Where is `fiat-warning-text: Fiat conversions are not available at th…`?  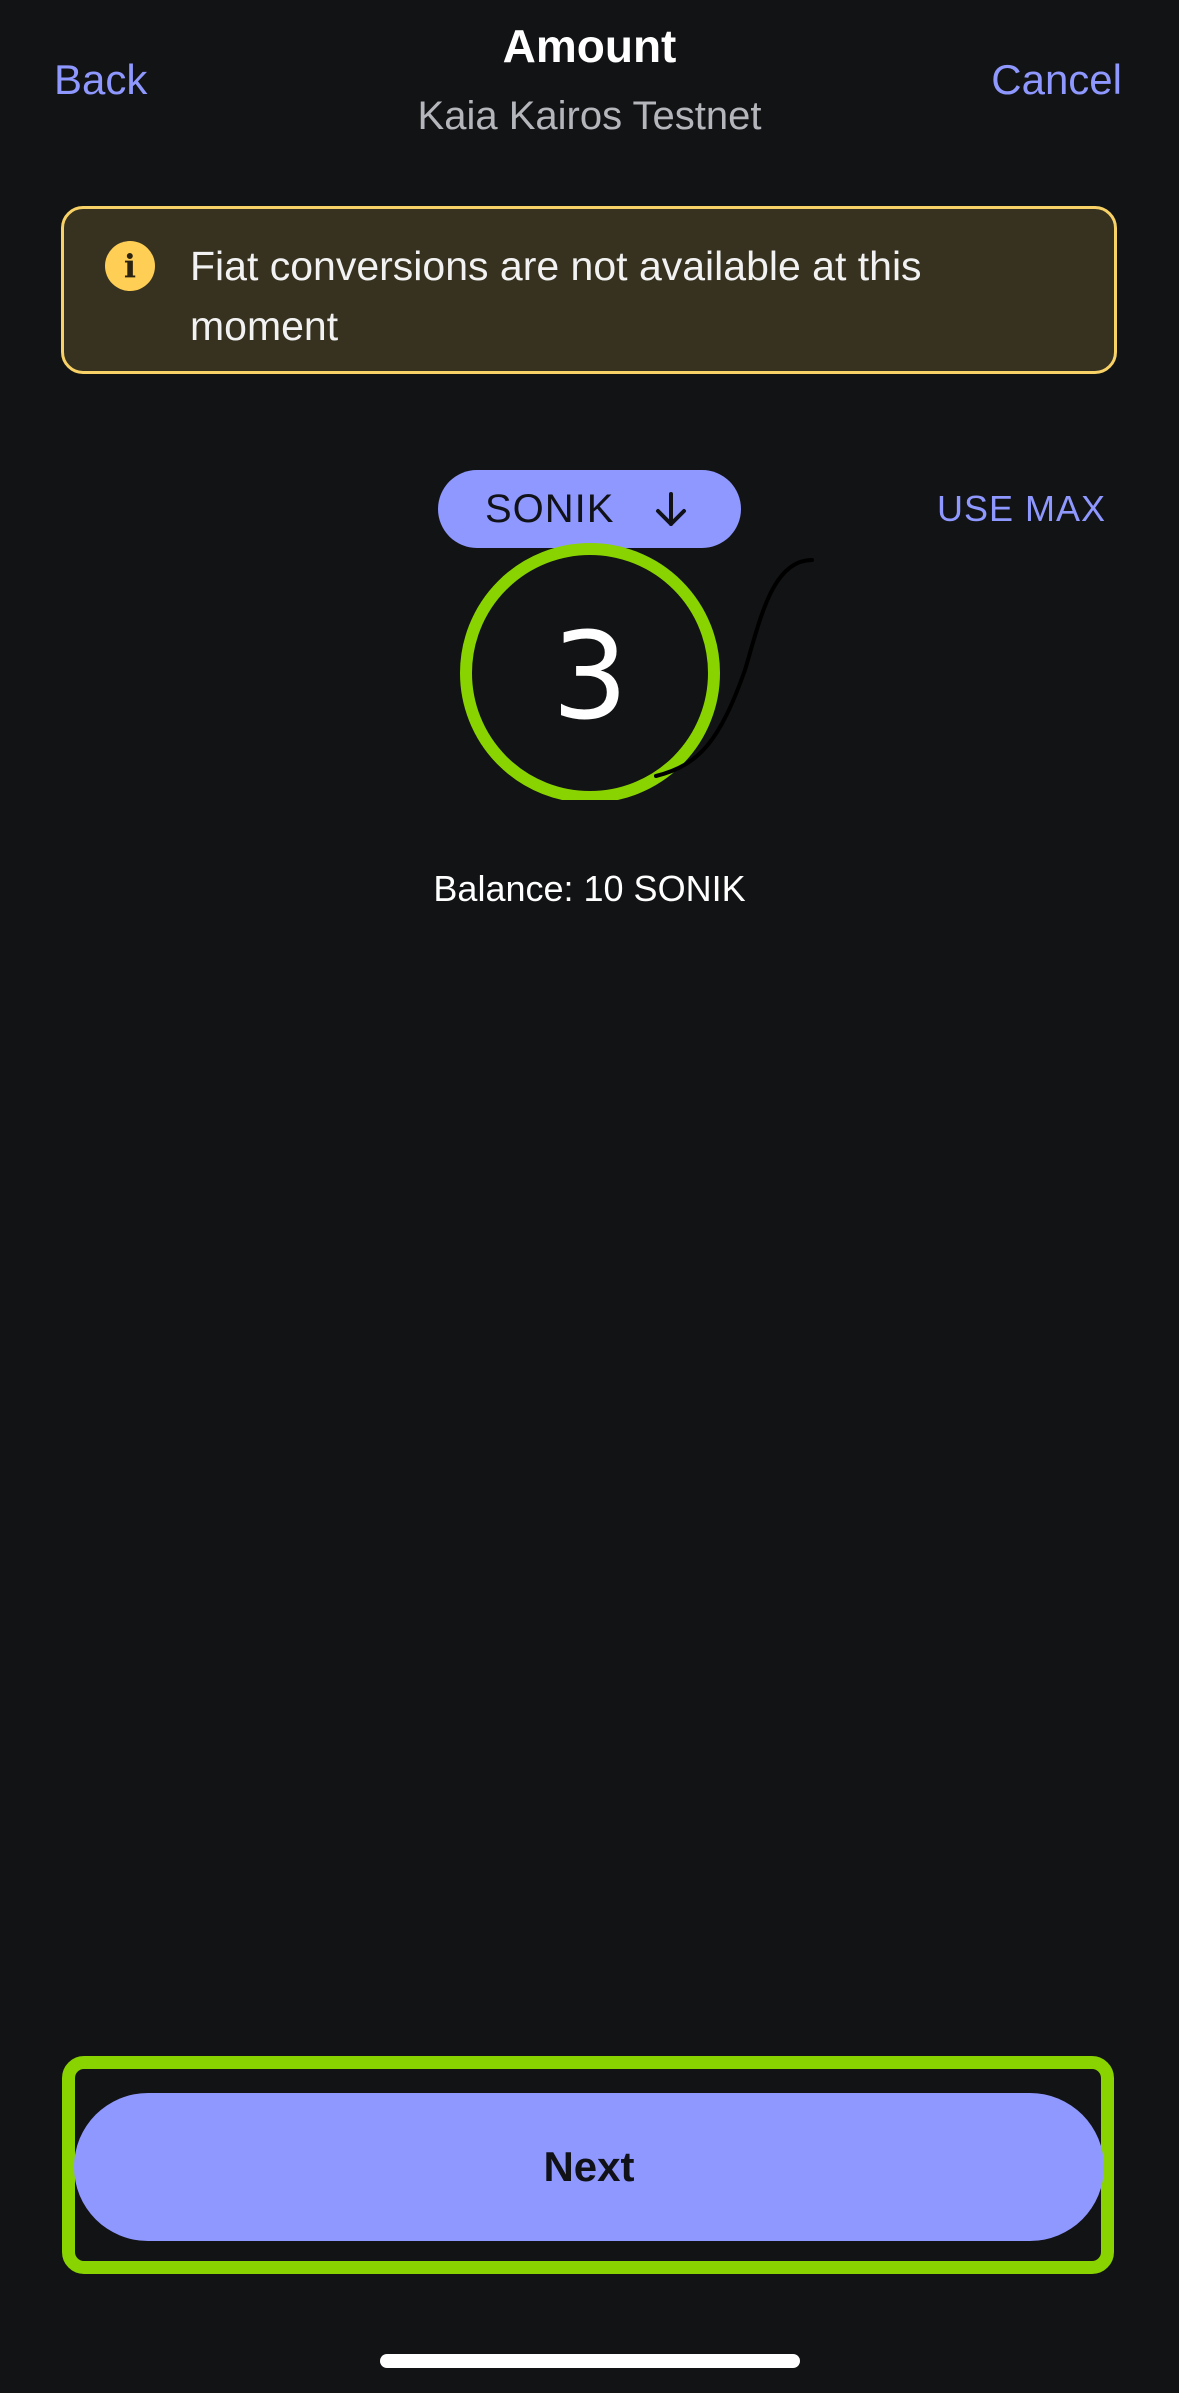
fiat-warning-text: Fiat conversions are not available at th… is located at coordinates (556, 296).